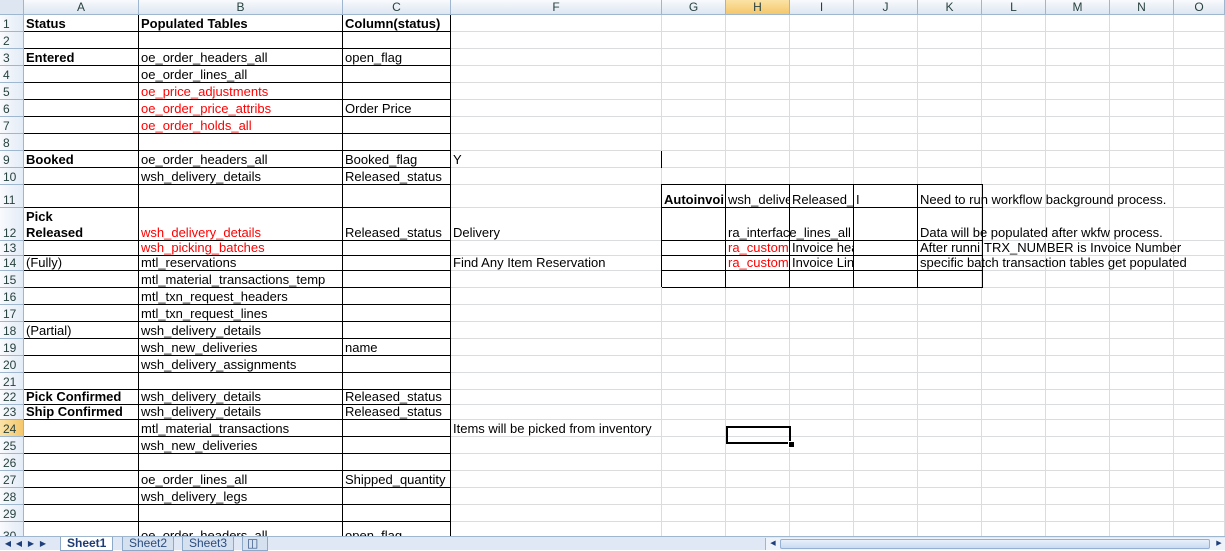 The height and width of the screenshot is (551, 1225). I want to click on column-header-f: F, so click(556, 7).